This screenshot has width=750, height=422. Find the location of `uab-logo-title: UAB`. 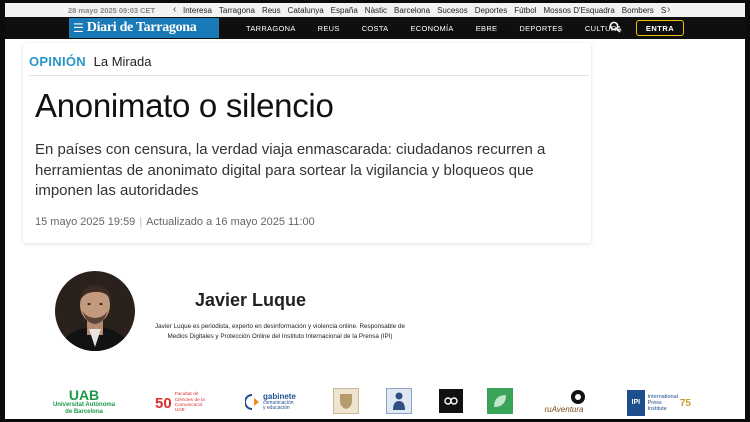

uab-logo-title: UAB is located at coordinates (84, 395).